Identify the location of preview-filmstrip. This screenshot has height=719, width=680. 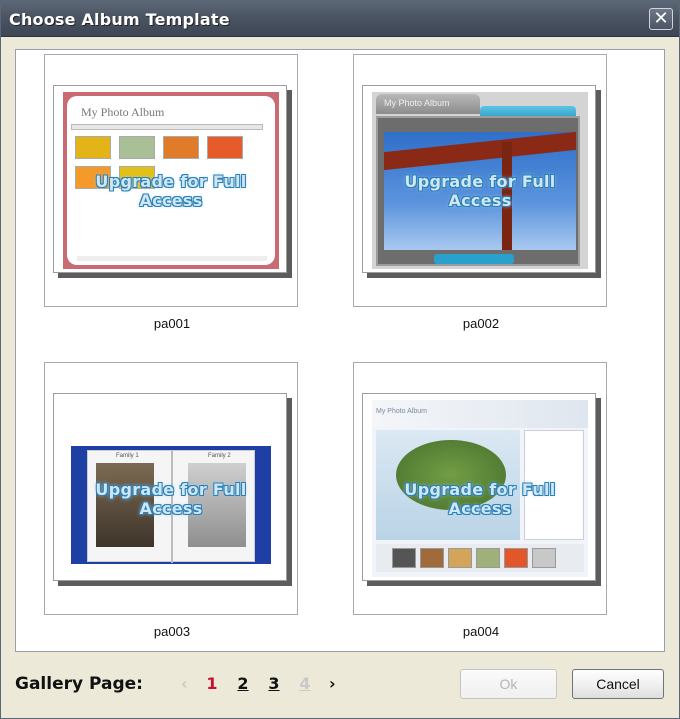
(480, 558).